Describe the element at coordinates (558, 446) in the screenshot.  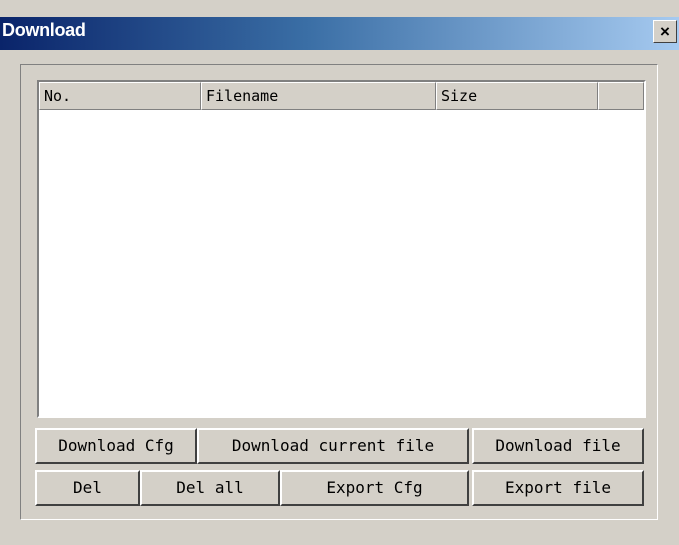
I see `download-file-button: Download file` at that location.